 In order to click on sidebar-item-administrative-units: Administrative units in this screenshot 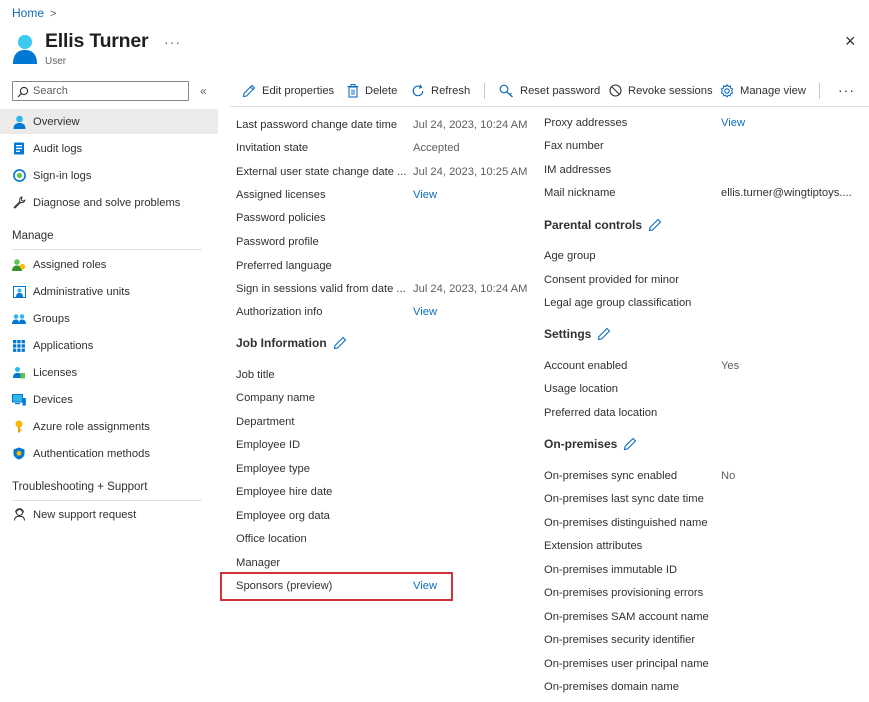, I will do `click(109, 291)`.